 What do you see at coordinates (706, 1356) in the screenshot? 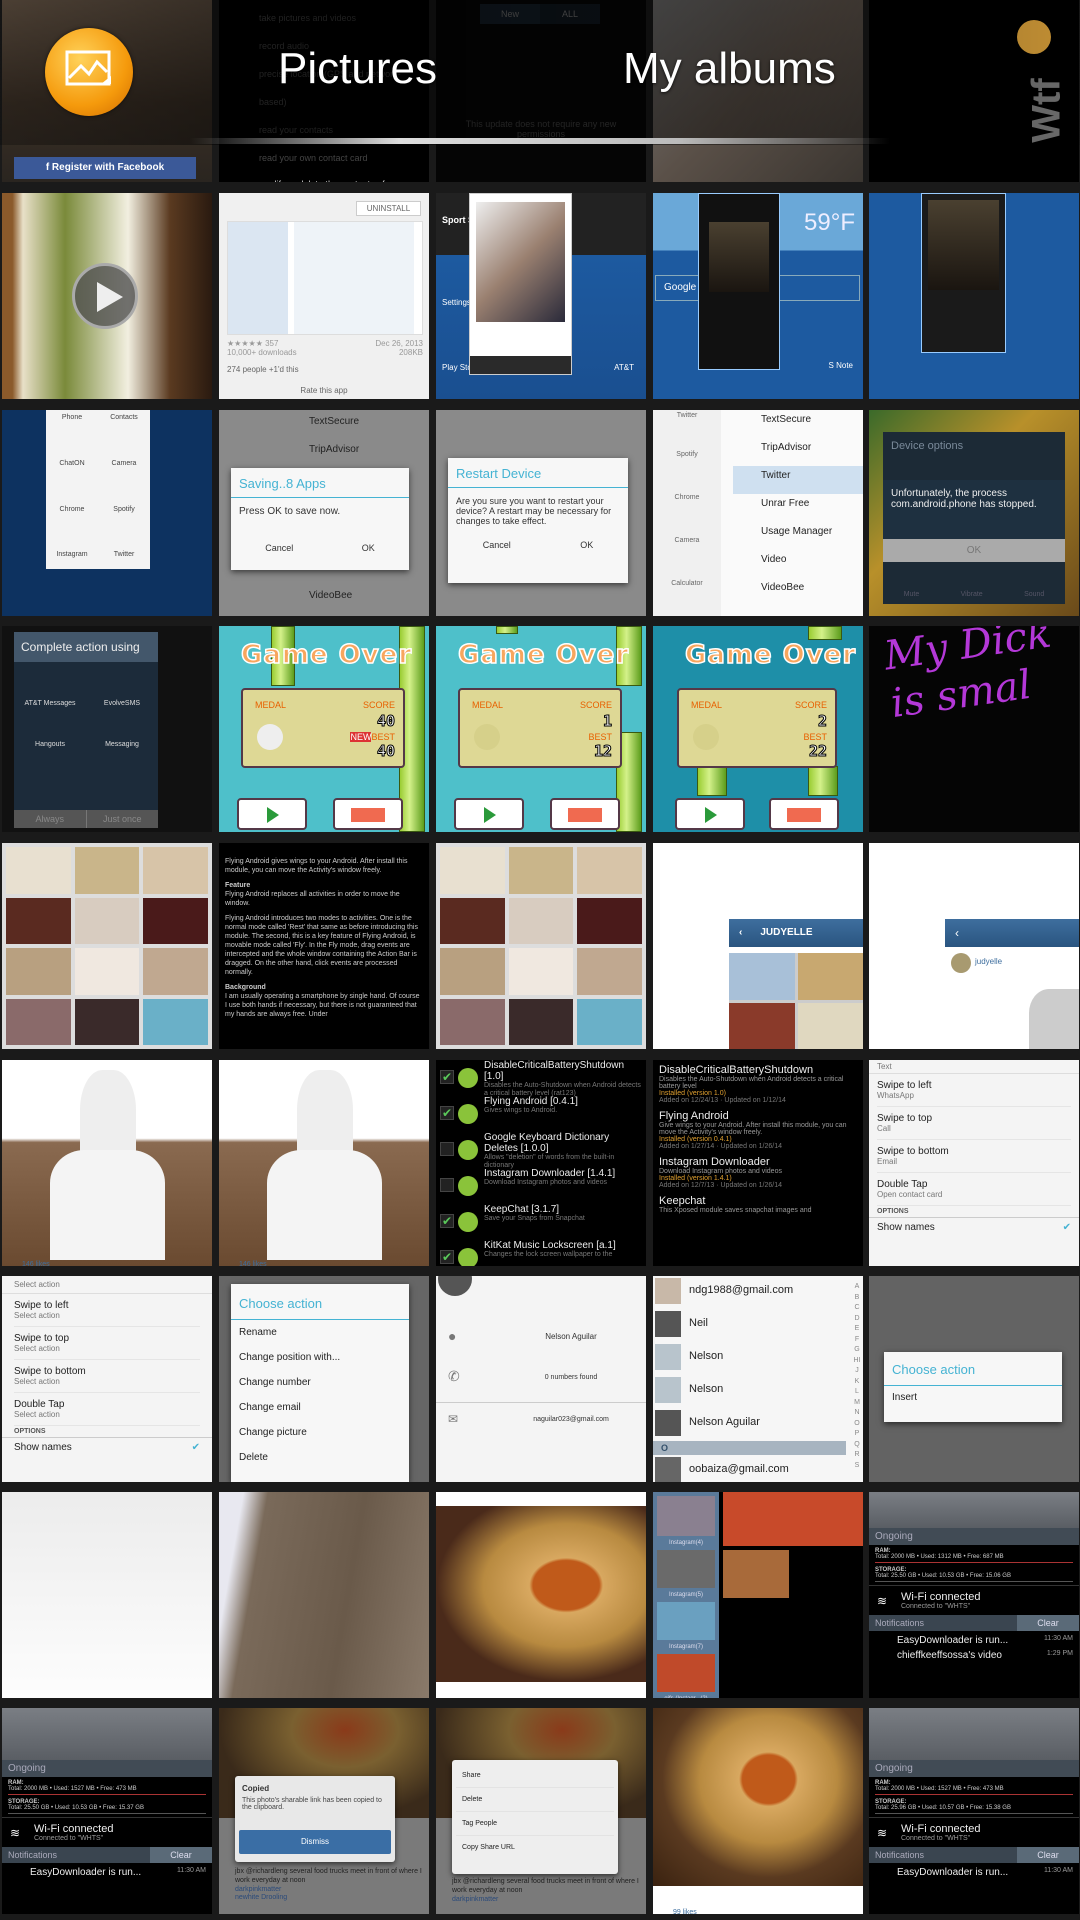
I see `contact-name: Nelson` at bounding box center [706, 1356].